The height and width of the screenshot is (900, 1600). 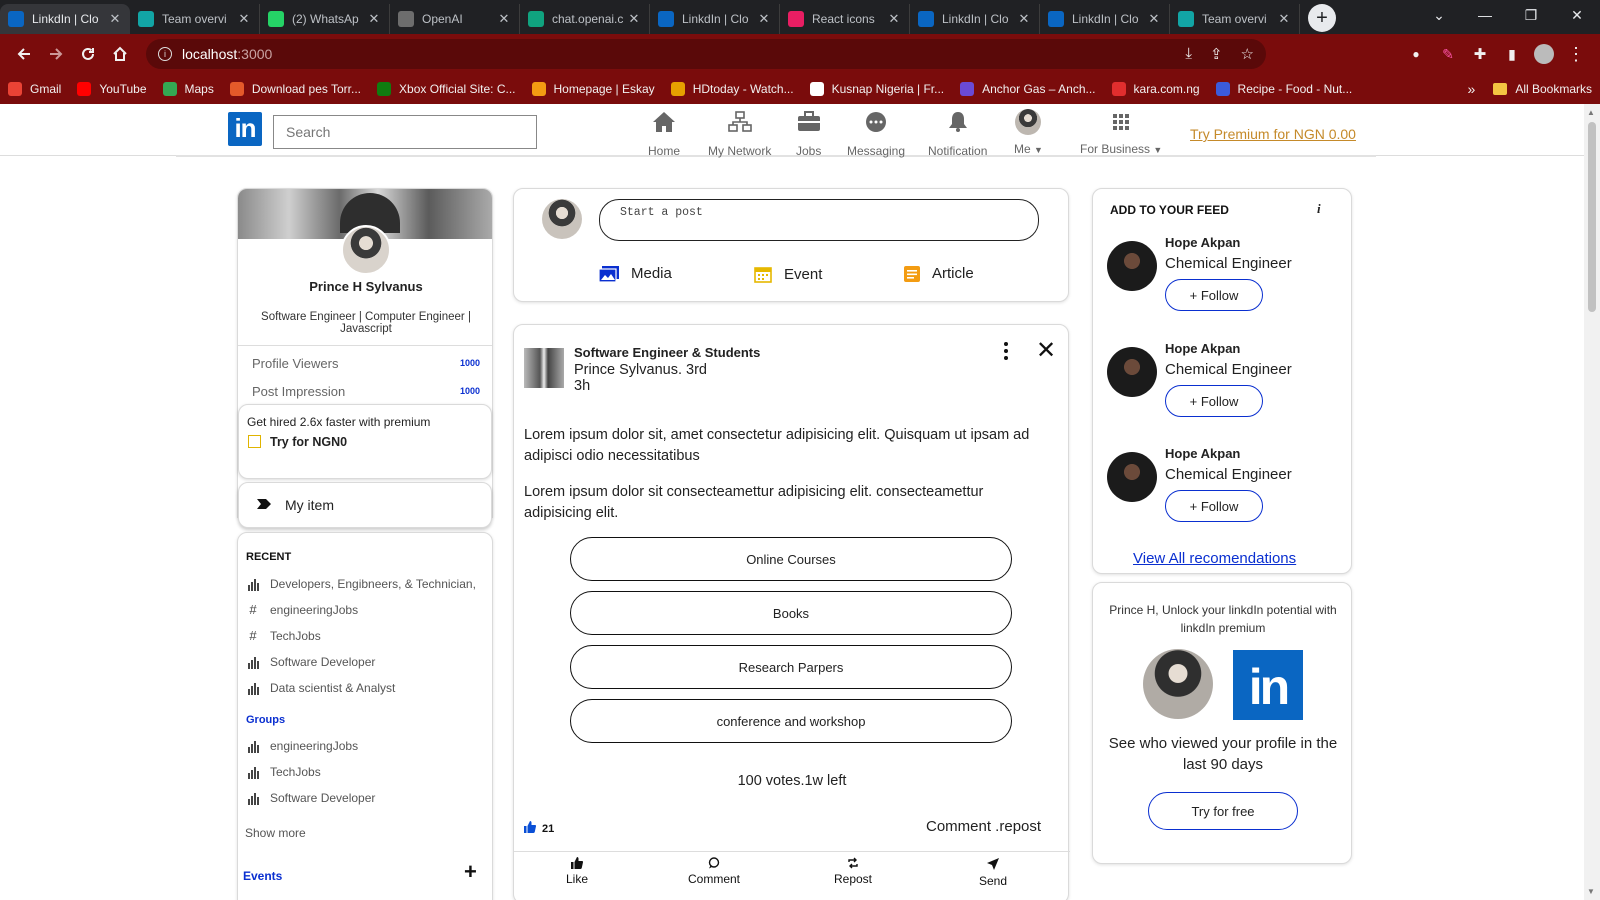 What do you see at coordinates (1439, 15) in the screenshot?
I see `tab-search-icon: ⌄` at bounding box center [1439, 15].